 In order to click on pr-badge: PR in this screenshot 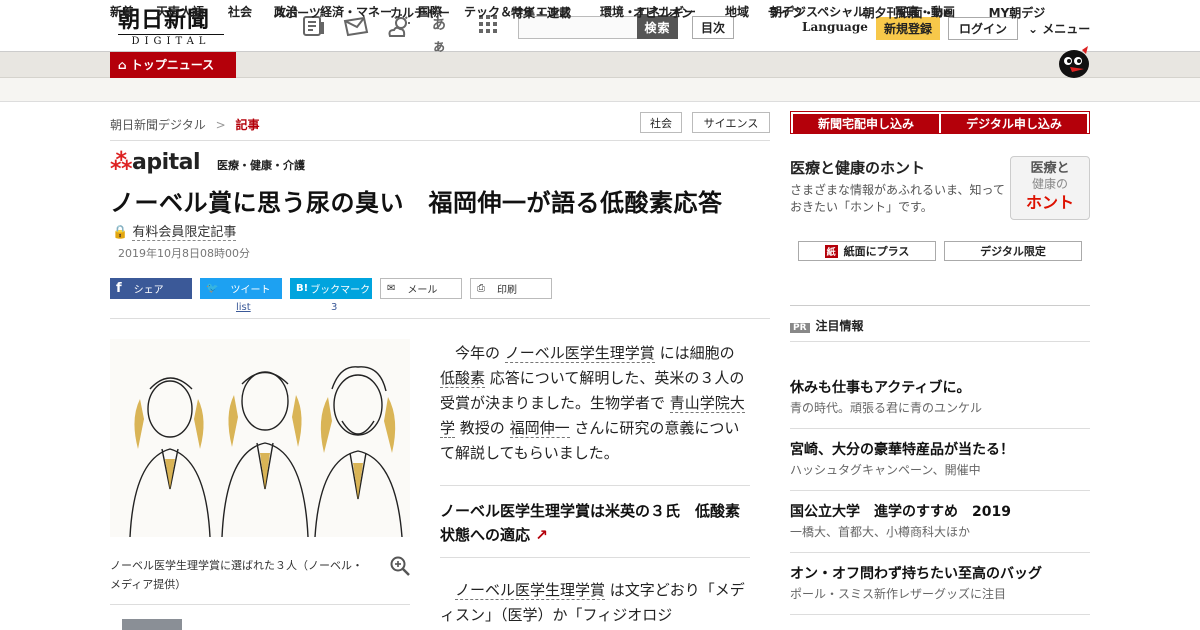, I will do `click(800, 328)`.